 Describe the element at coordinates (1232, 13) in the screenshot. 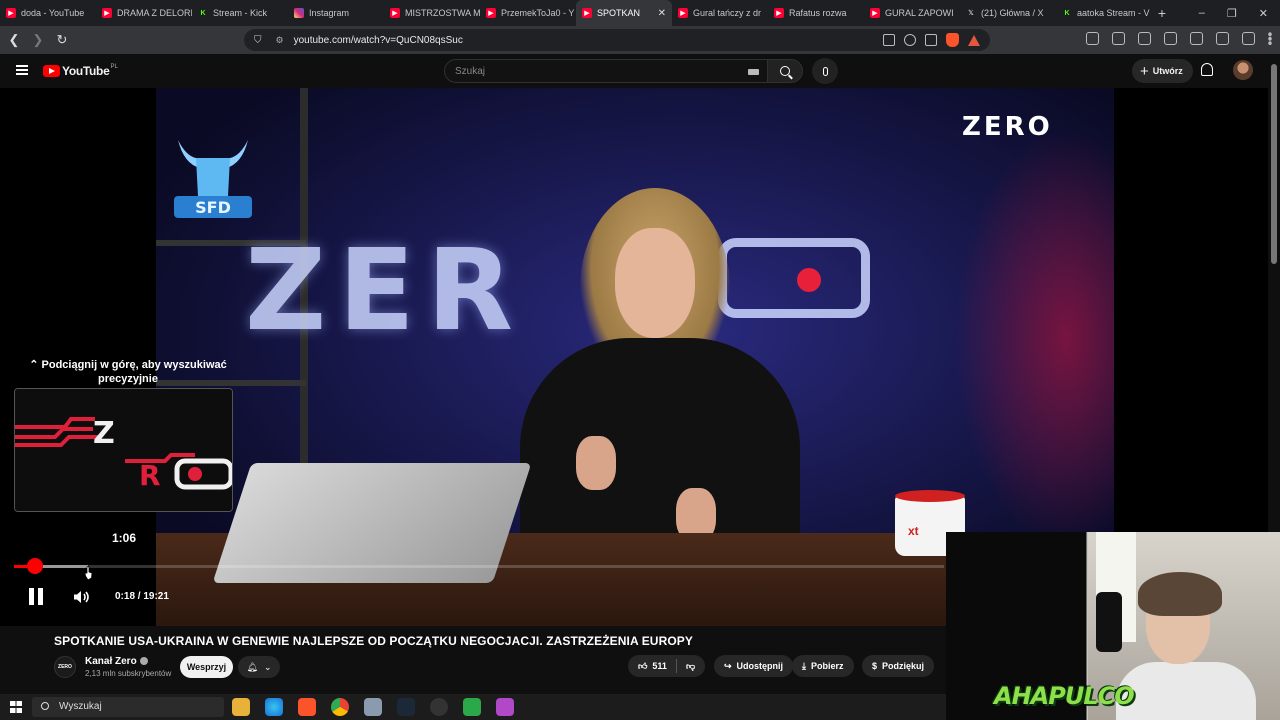

I see `restore-icon: ❐` at that location.